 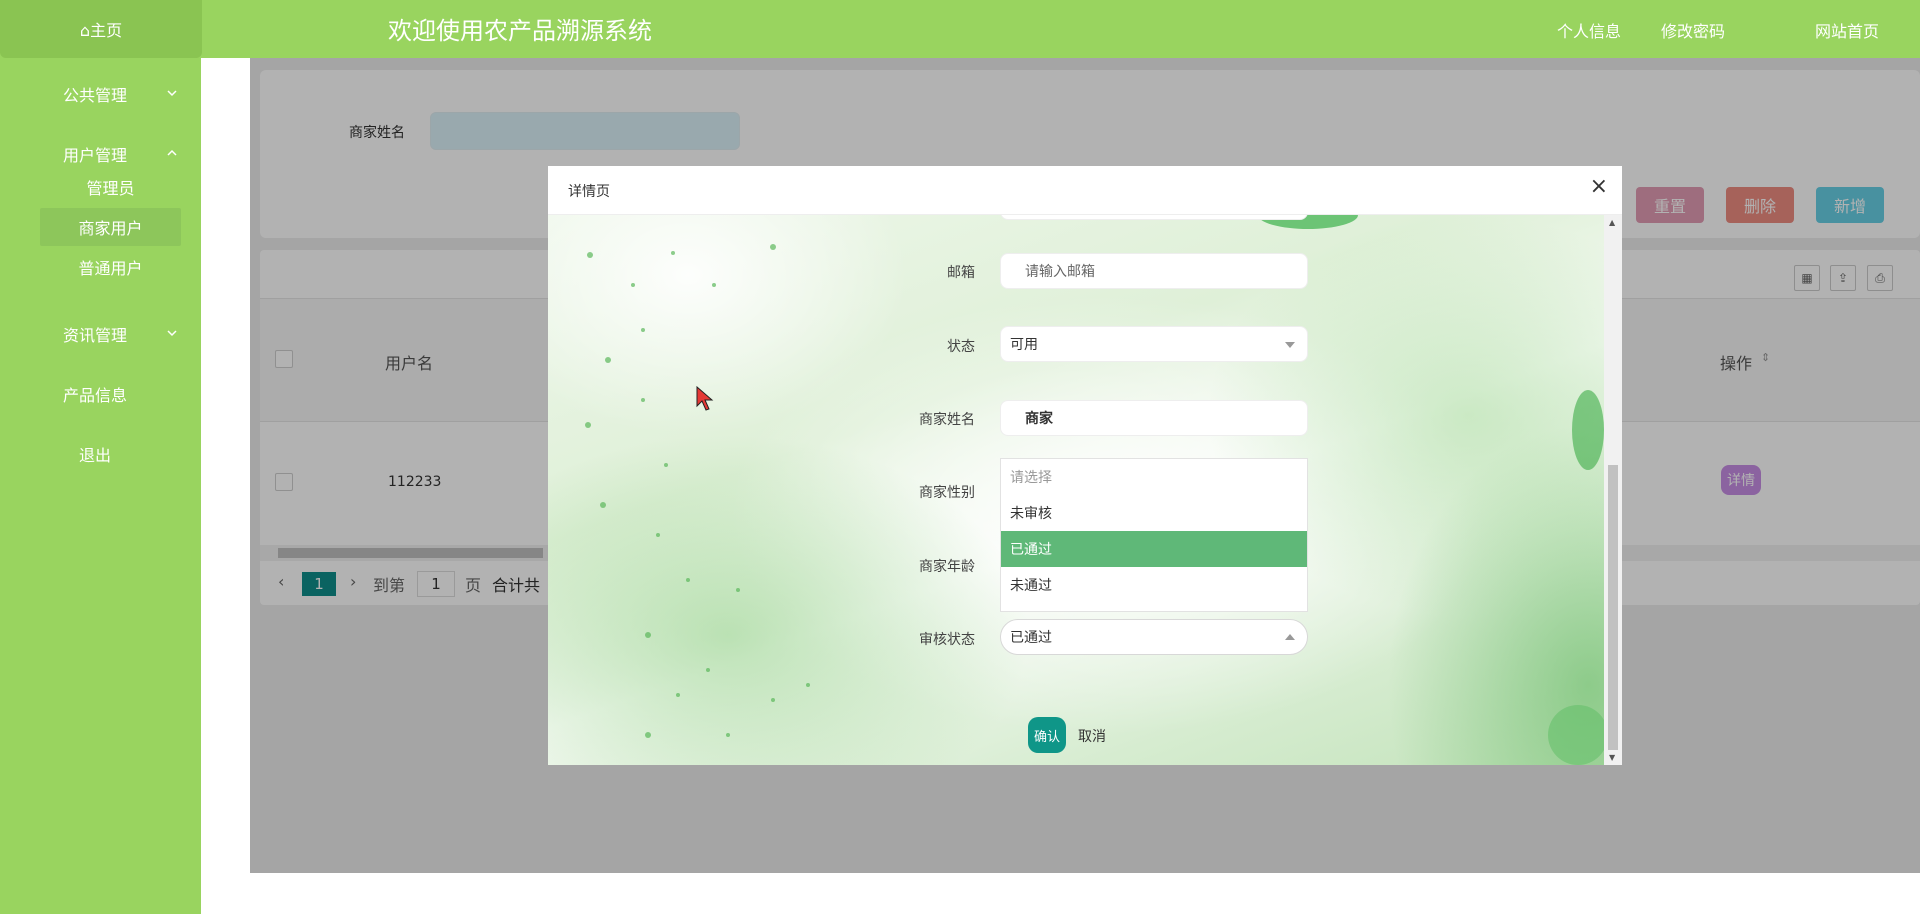 I want to click on chevron-up-icon, so click(x=172, y=153).